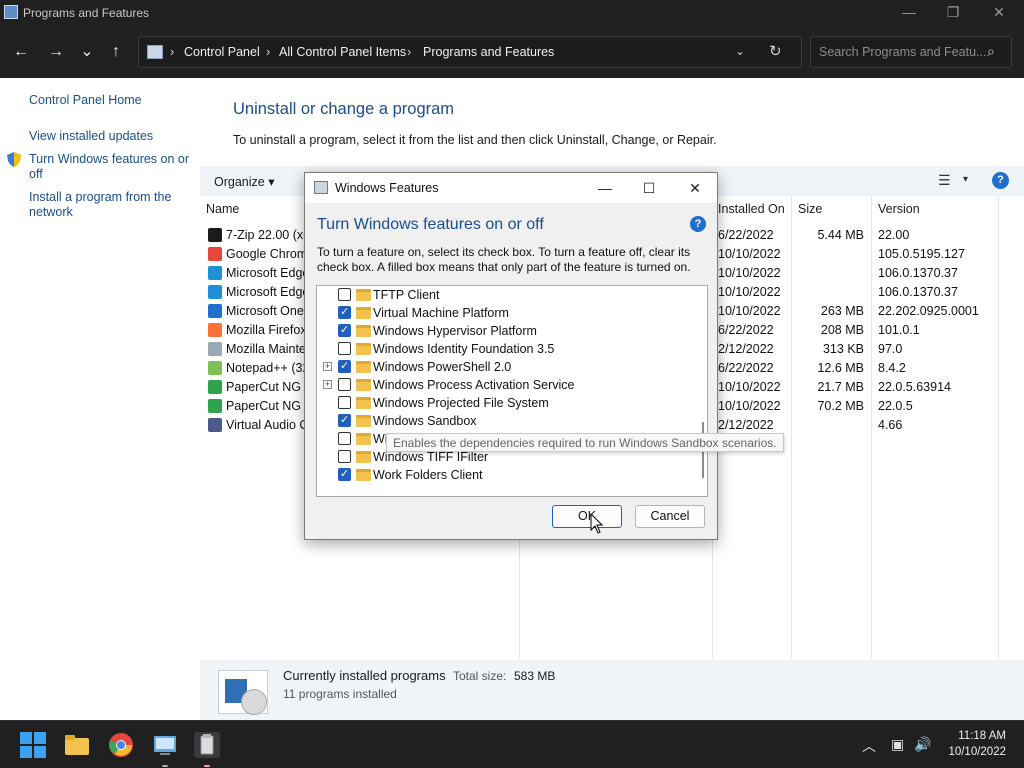 The width and height of the screenshot is (1024, 768). What do you see at coordinates (87, 52) in the screenshot?
I see `recent-locations-button: ⌄` at bounding box center [87, 52].